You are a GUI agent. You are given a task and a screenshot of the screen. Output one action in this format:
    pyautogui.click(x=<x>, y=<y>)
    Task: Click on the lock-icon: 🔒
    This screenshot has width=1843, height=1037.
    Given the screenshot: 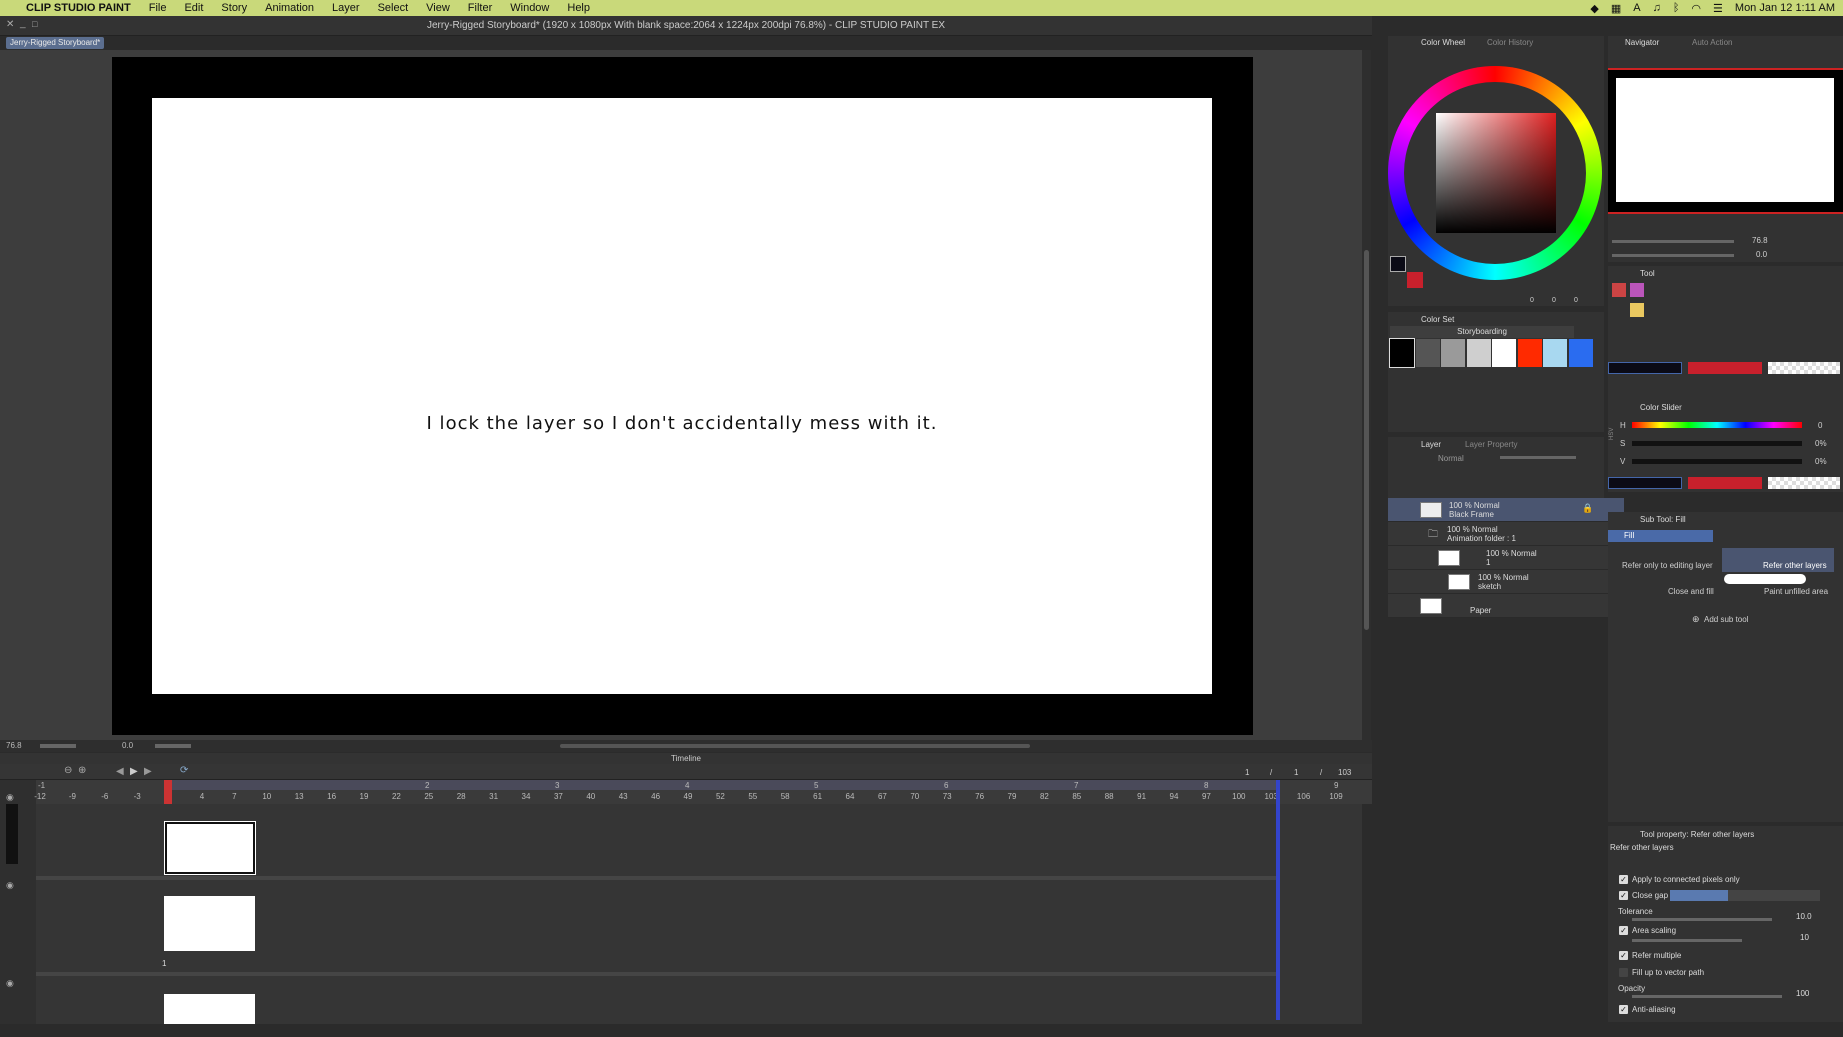 What is the action you would take?
    pyautogui.click(x=1587, y=508)
    